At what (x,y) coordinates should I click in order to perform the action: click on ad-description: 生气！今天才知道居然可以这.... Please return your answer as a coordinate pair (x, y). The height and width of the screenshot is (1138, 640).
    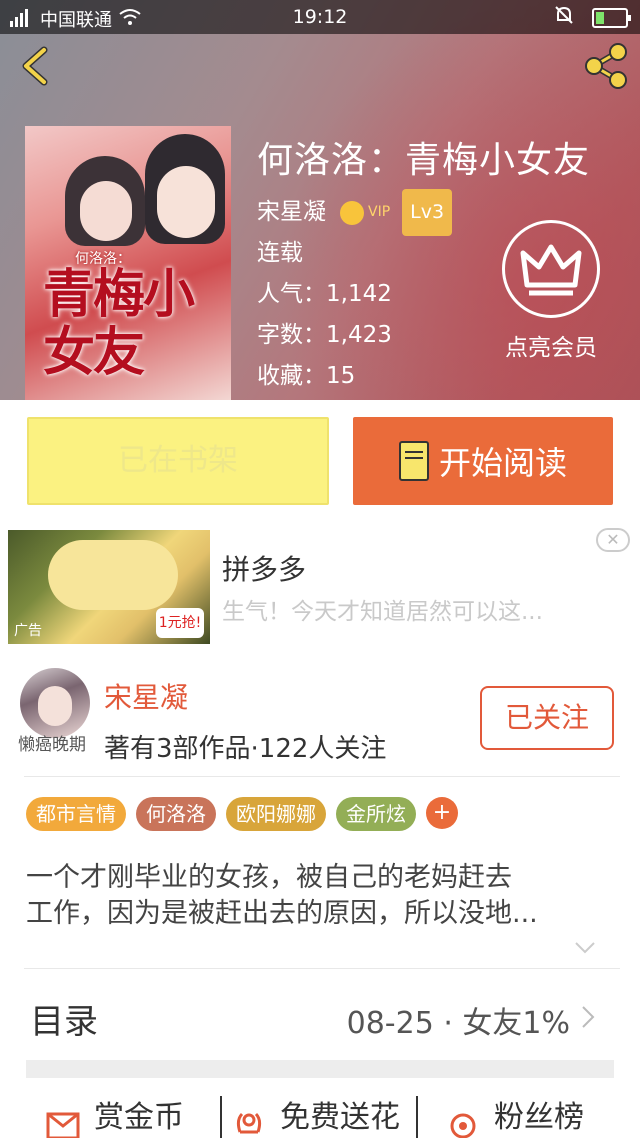
    Looking at the image, I should click on (382, 612).